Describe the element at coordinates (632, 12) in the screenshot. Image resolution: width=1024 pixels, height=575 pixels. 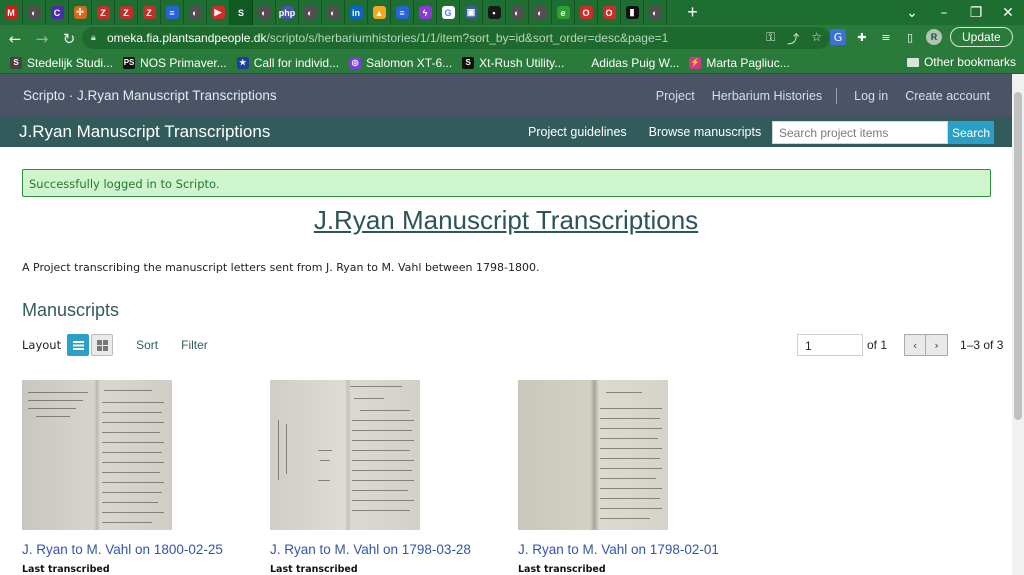
I see `browser-tab: ▮` at that location.